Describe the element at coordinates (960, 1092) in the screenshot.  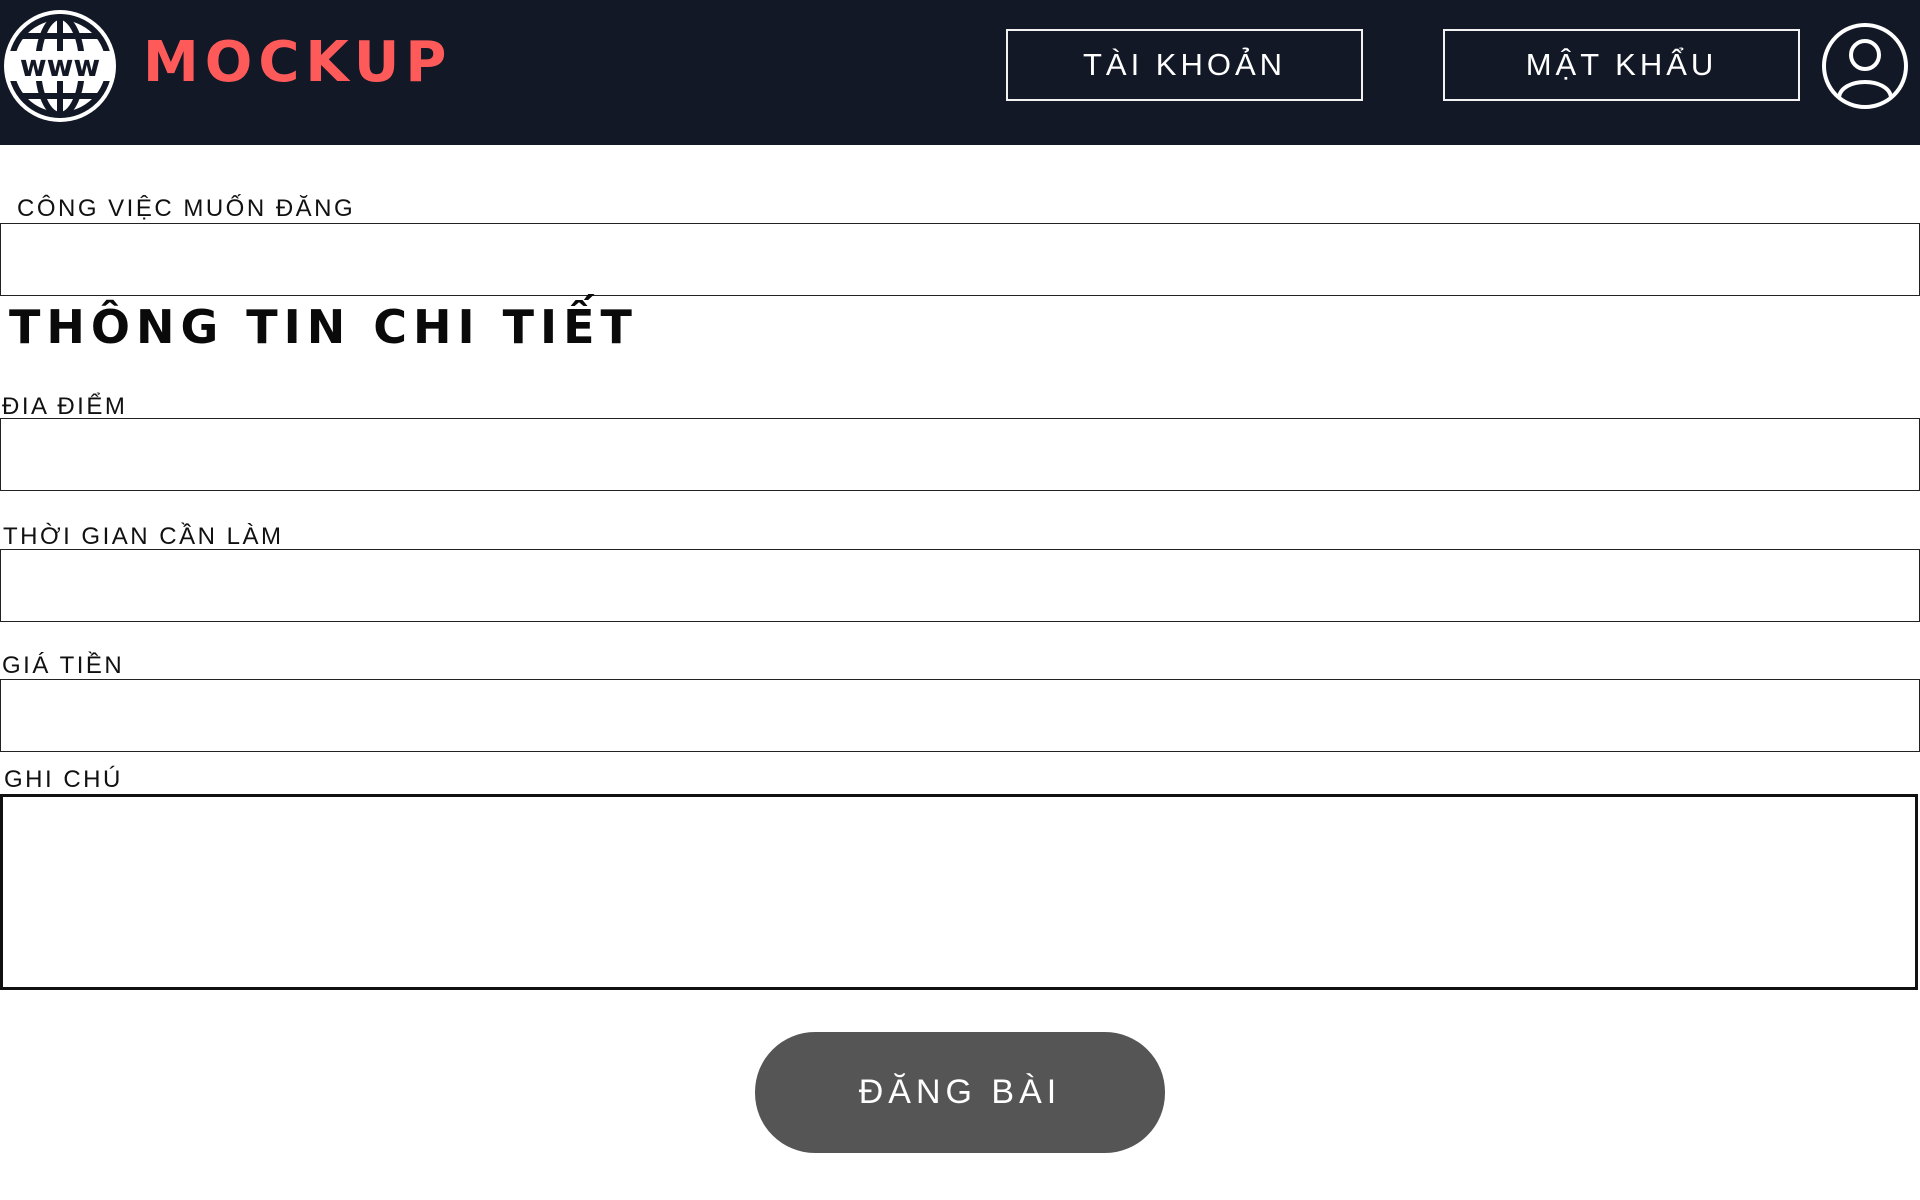
I see `submit-post-button: ĐĂNG BÀI` at that location.